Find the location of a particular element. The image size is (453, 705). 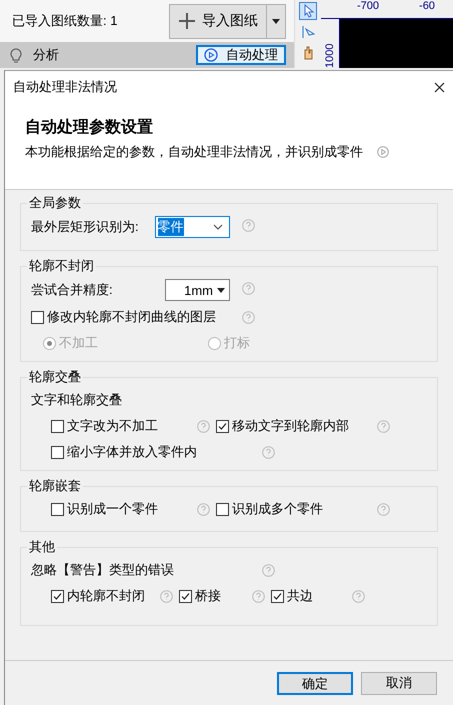

ruler-label: -700 is located at coordinates (368, 6).